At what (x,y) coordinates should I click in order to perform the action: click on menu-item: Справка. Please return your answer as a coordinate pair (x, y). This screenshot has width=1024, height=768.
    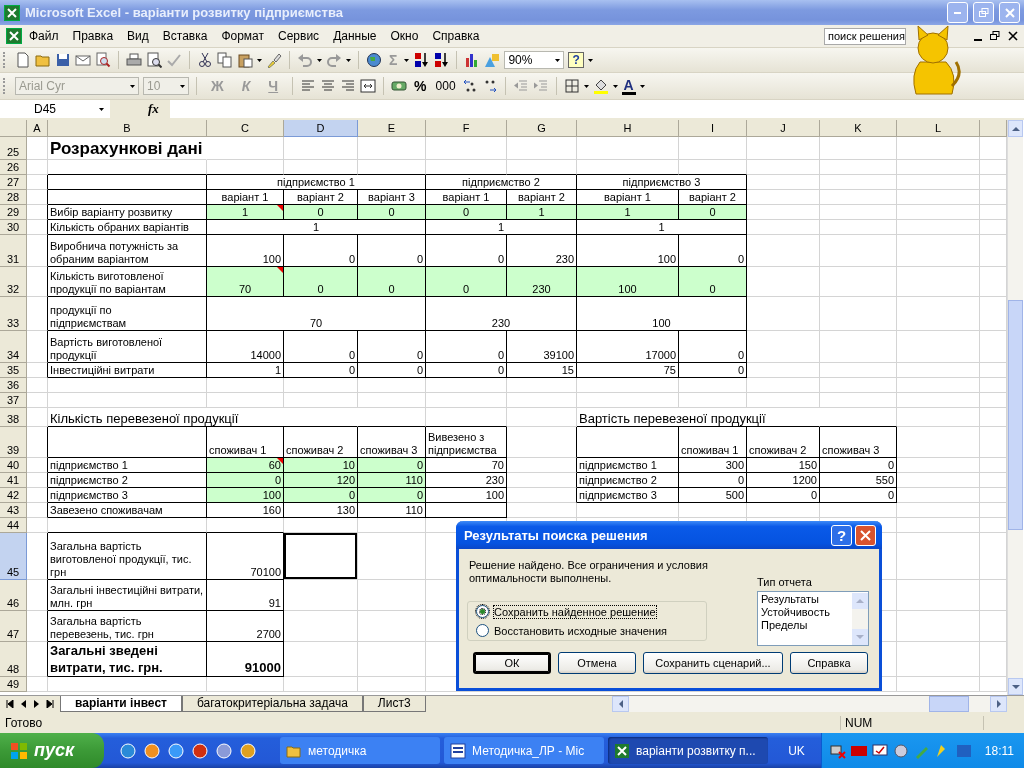
    Looking at the image, I should click on (456, 36).